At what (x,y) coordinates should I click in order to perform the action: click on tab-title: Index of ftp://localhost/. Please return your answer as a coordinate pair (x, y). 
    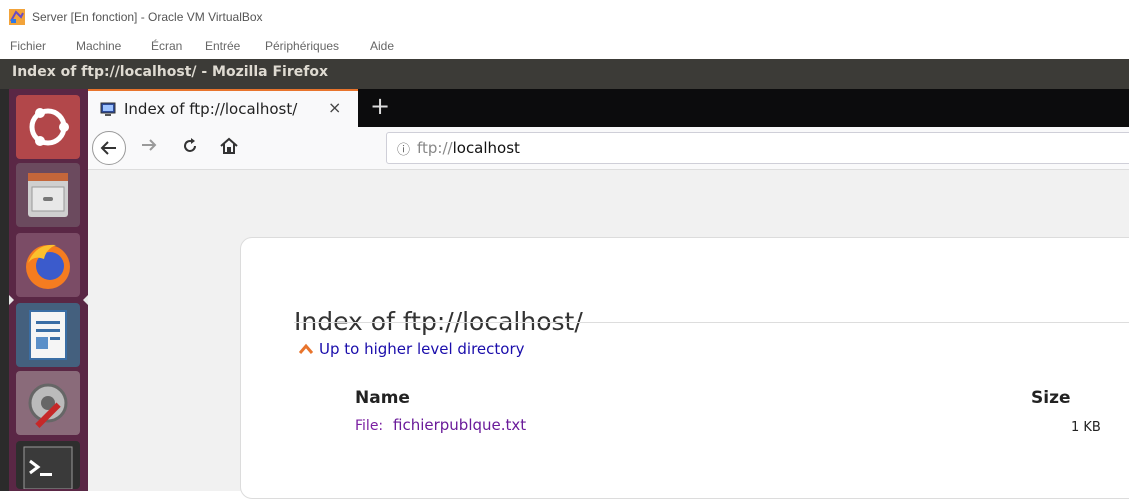
    Looking at the image, I should click on (211, 109).